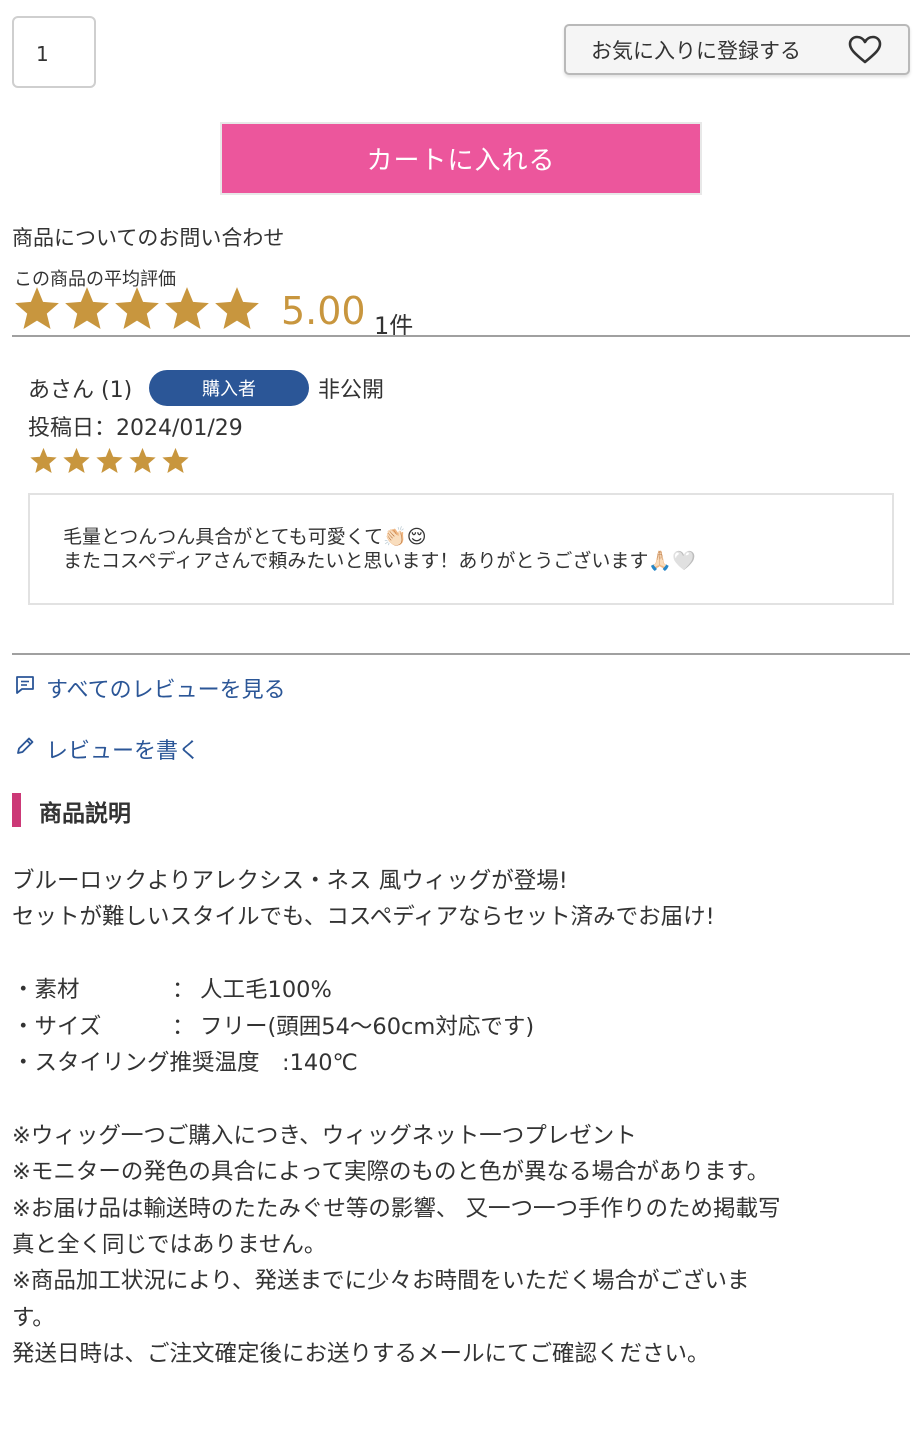 This screenshot has height=1430, width=920. What do you see at coordinates (166, 690) in the screenshot?
I see `all-reviews-label: すべてのレビューを見る` at bounding box center [166, 690].